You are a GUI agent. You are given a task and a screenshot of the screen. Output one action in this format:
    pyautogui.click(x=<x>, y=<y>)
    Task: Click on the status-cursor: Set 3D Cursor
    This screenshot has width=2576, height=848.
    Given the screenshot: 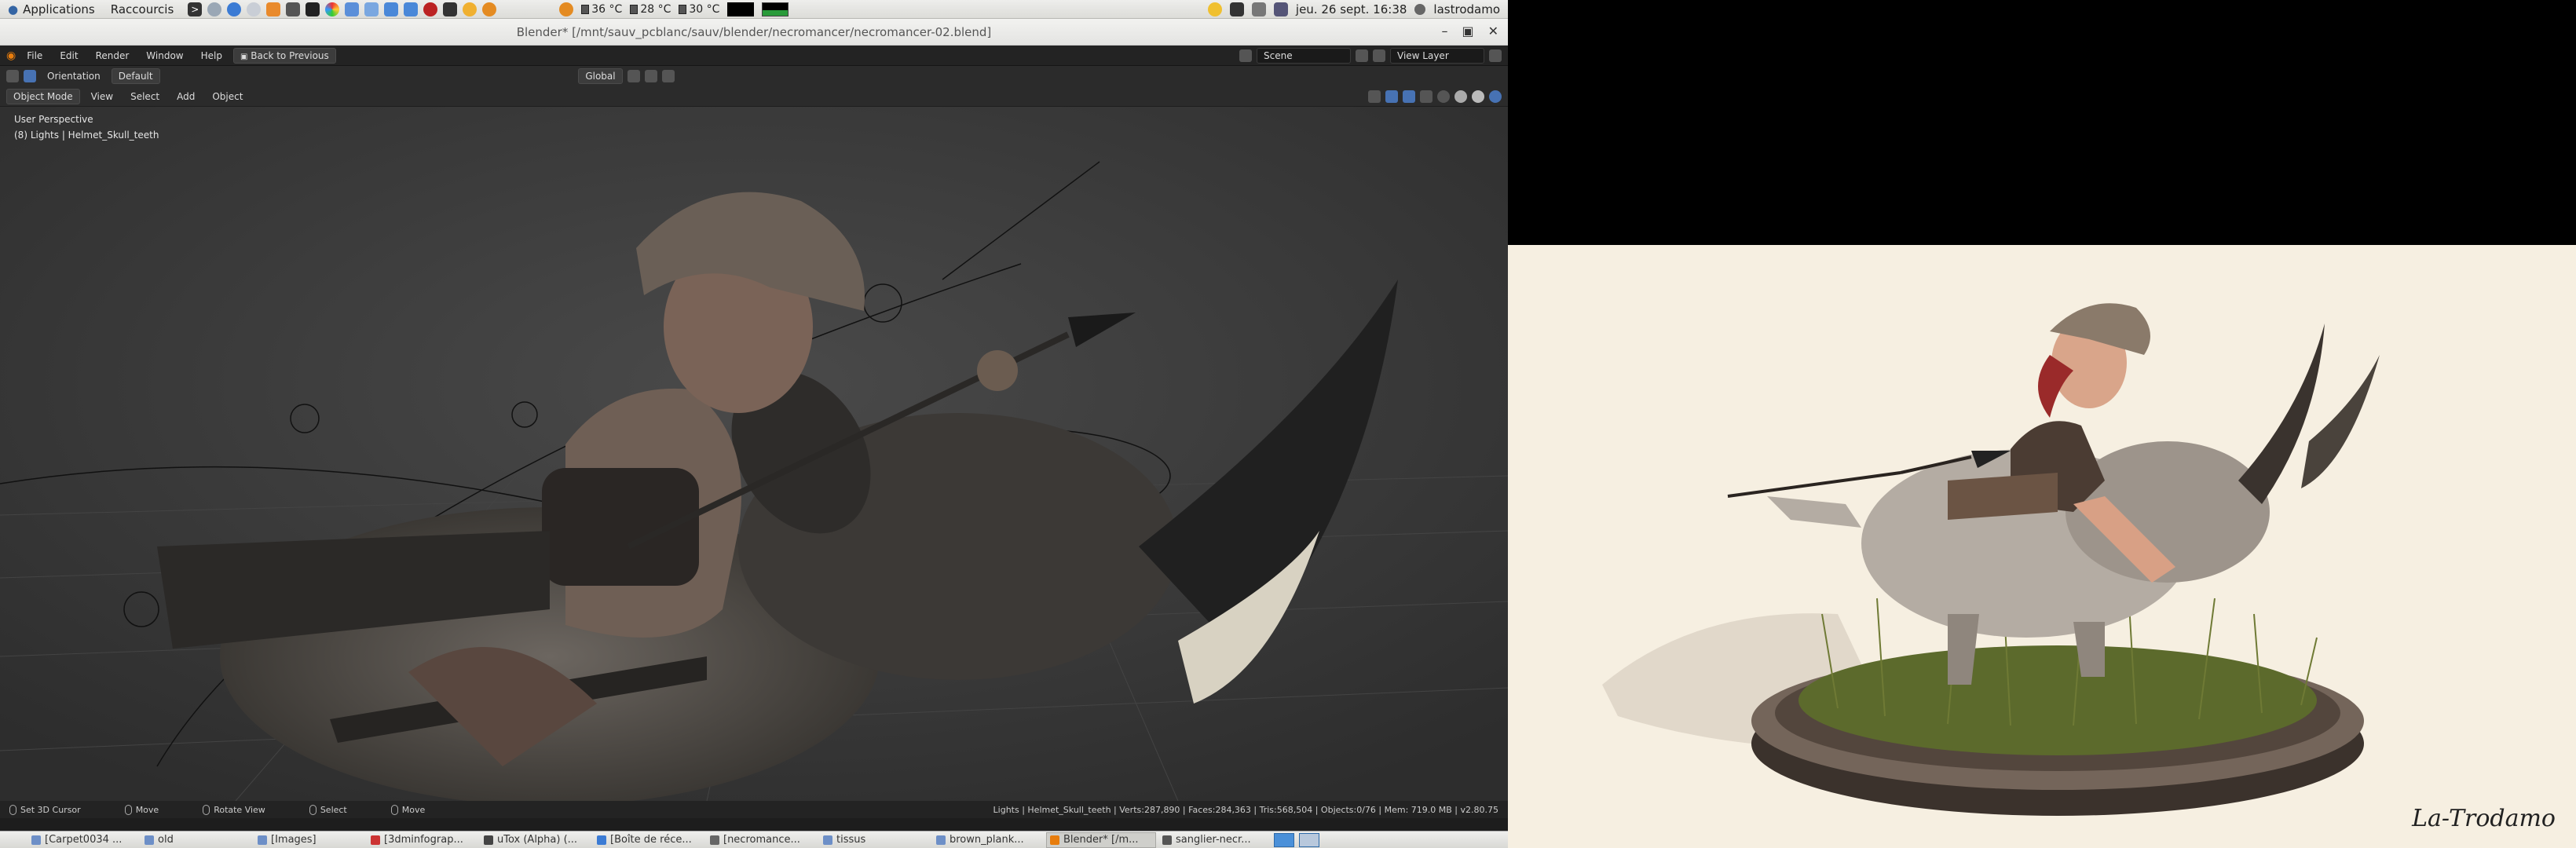 What is the action you would take?
    pyautogui.click(x=45, y=809)
    